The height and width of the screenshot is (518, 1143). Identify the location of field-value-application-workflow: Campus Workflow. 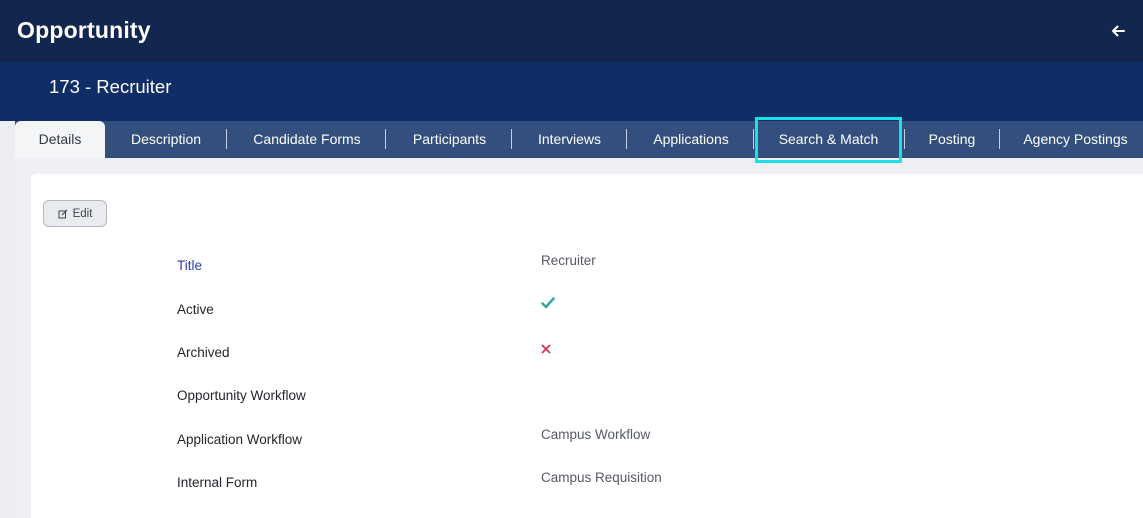
(596, 434).